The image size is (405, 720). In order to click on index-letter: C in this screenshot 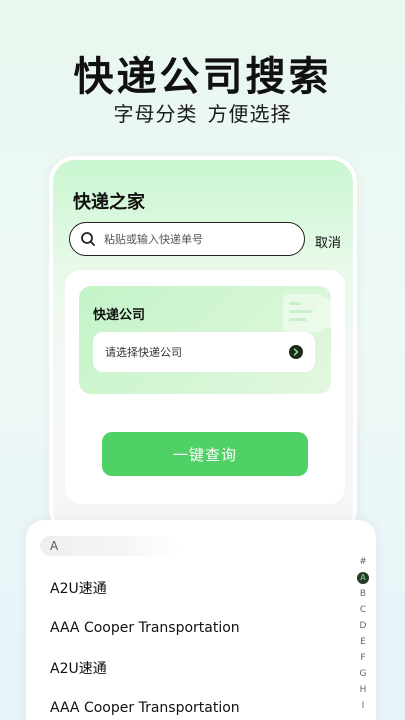, I will do `click(363, 610)`.